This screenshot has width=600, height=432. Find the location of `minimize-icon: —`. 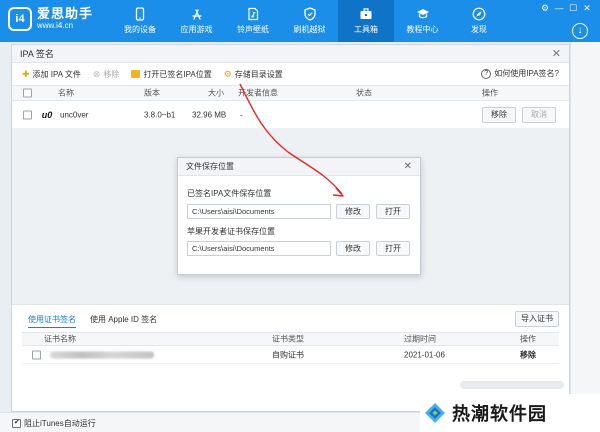

minimize-icon: — is located at coordinates (559, 8).